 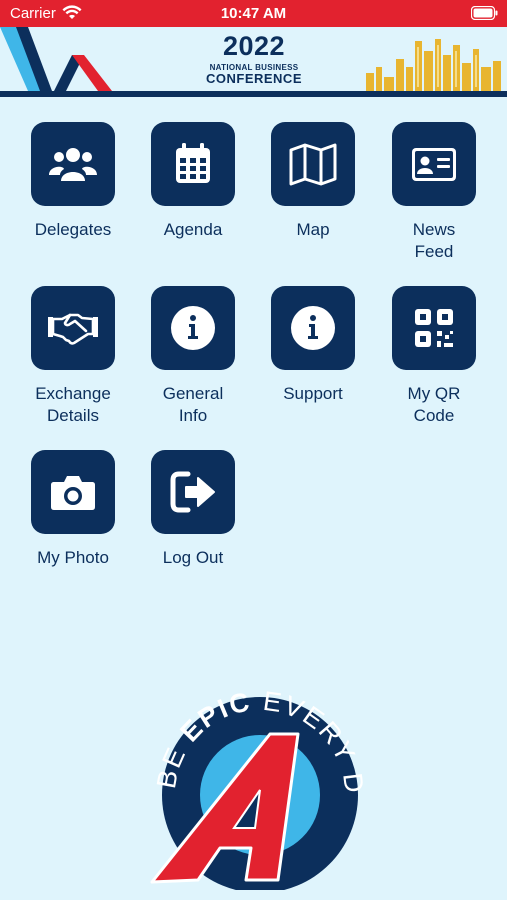 I want to click on tile-news-feed: News Feed, so click(x=434, y=192).